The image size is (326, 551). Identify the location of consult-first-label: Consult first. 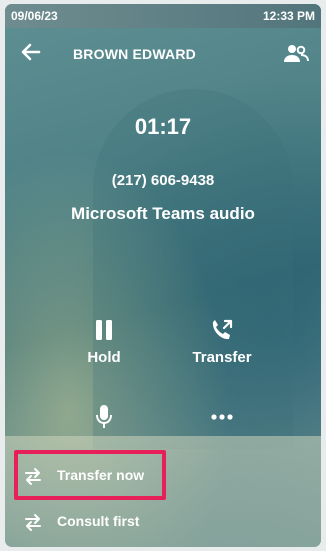
(98, 521).